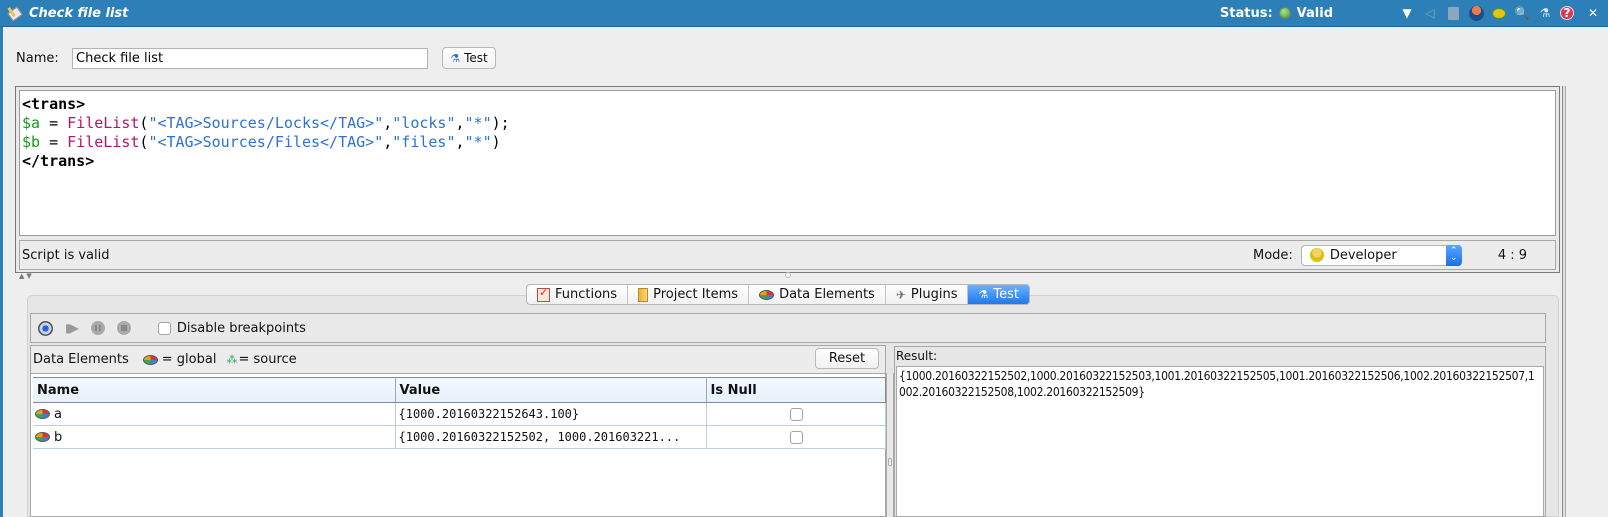  What do you see at coordinates (214, 414) in the screenshot?
I see `cell-name: a` at bounding box center [214, 414].